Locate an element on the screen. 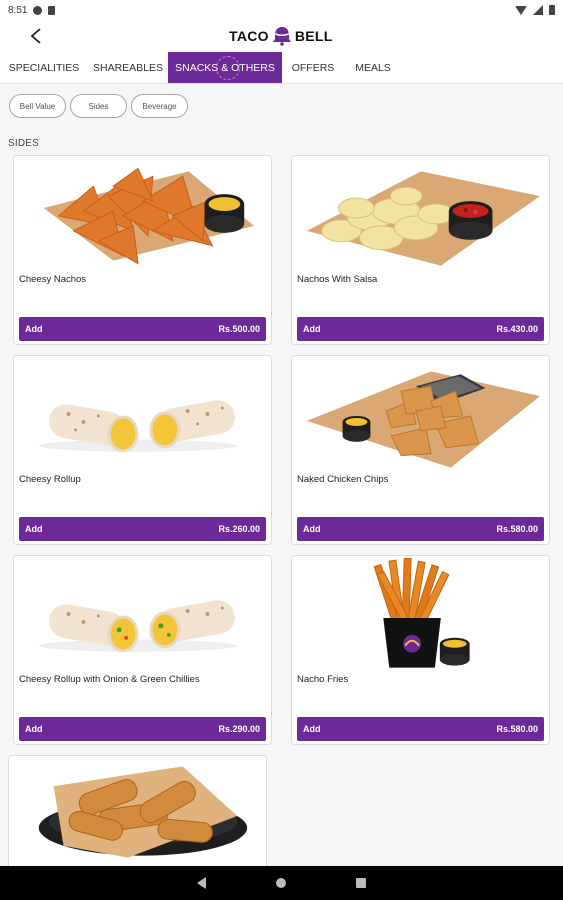  product-card: Nachos With Salsa Add Rs.430.00 is located at coordinates (420, 250).